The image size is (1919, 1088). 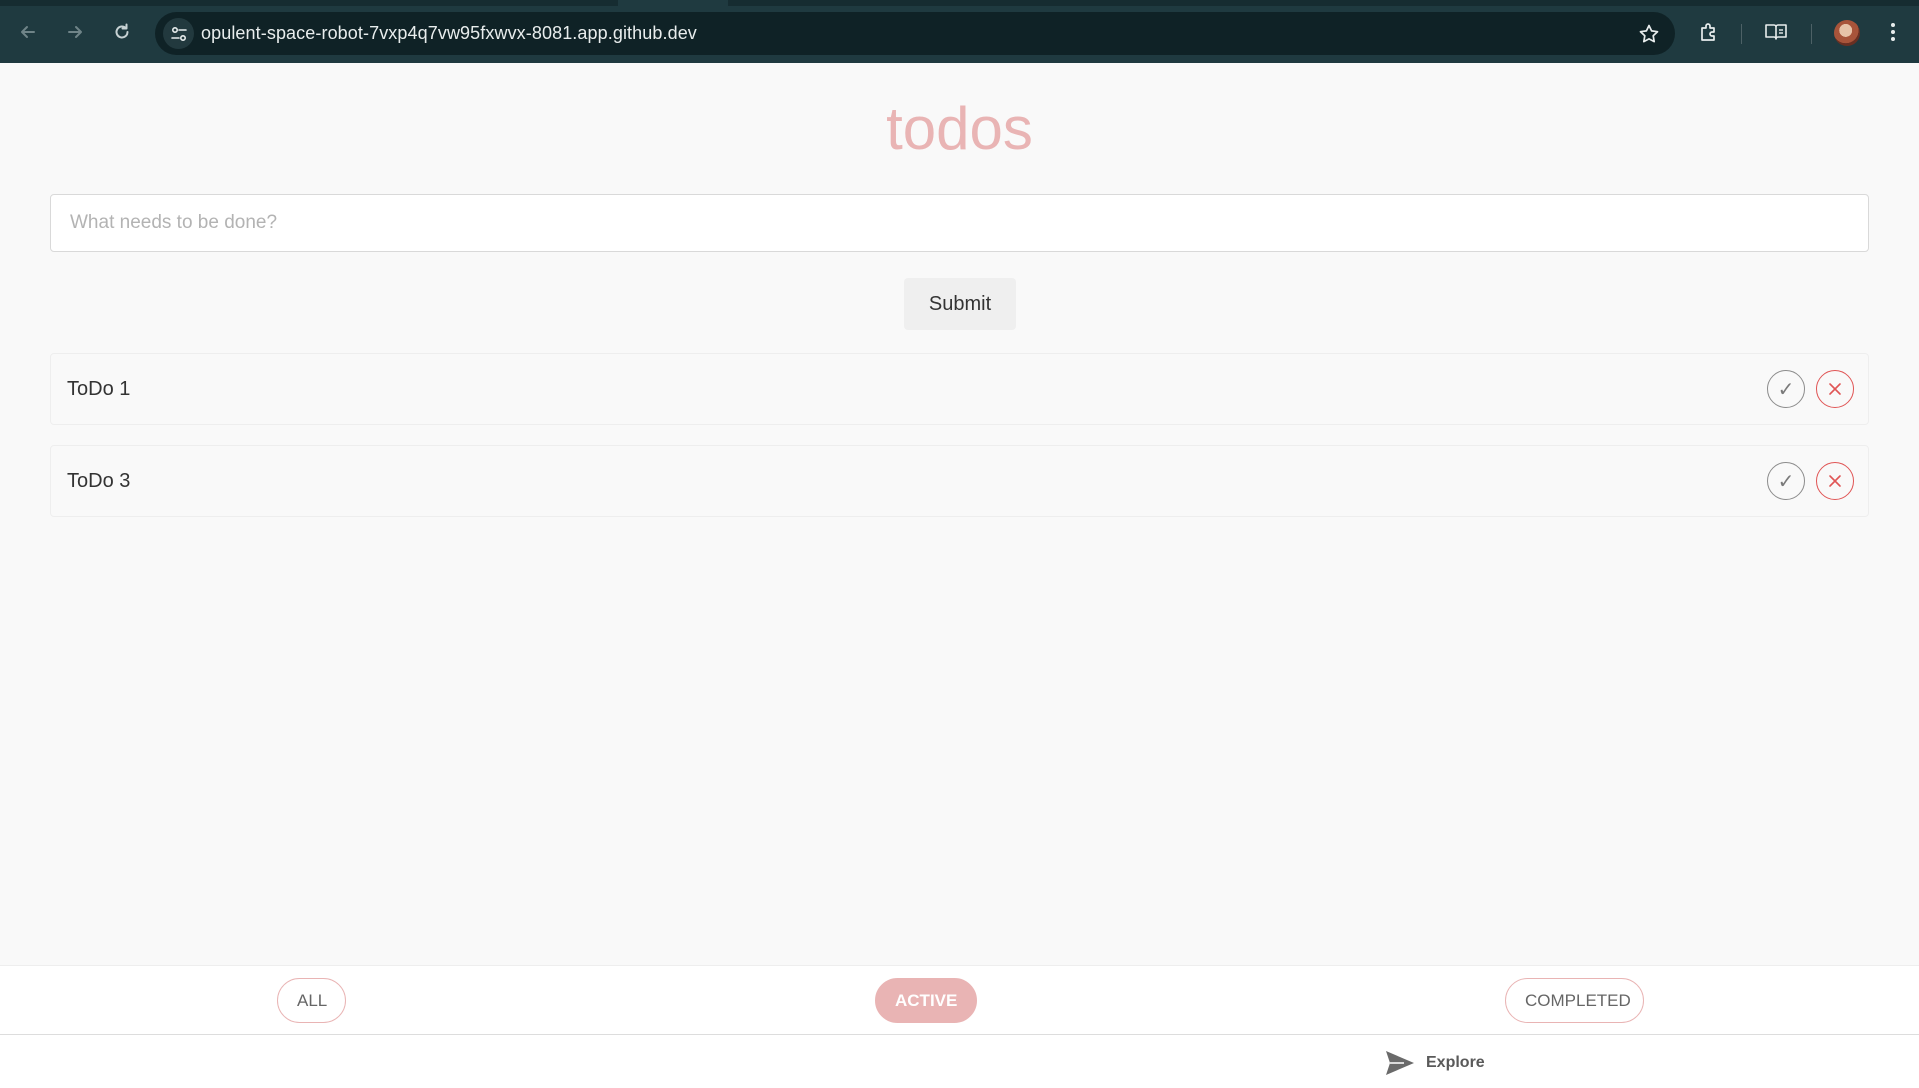 I want to click on send-icon, so click(x=1400, y=1063).